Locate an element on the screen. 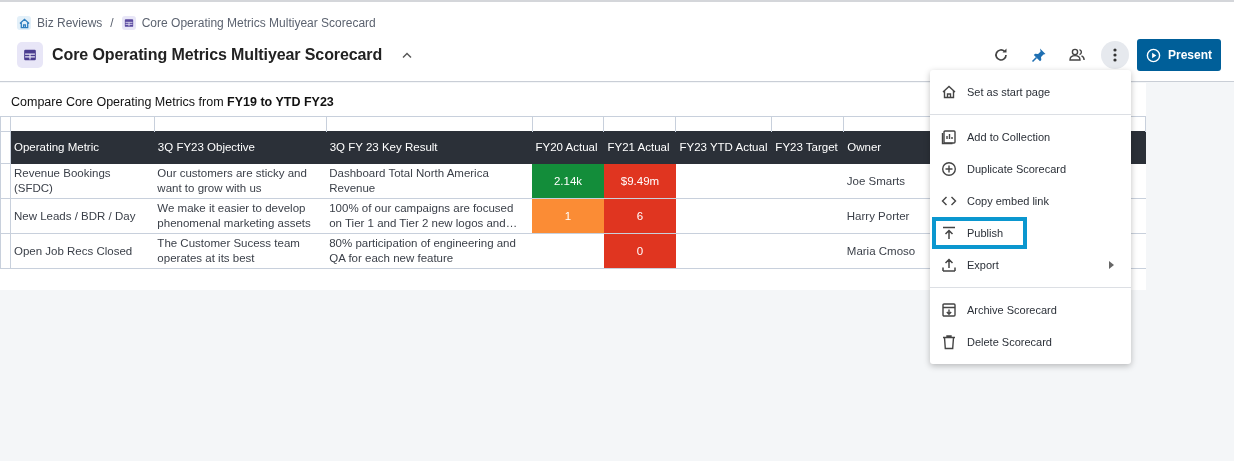  column-header: FY20 Actual is located at coordinates (568, 147).